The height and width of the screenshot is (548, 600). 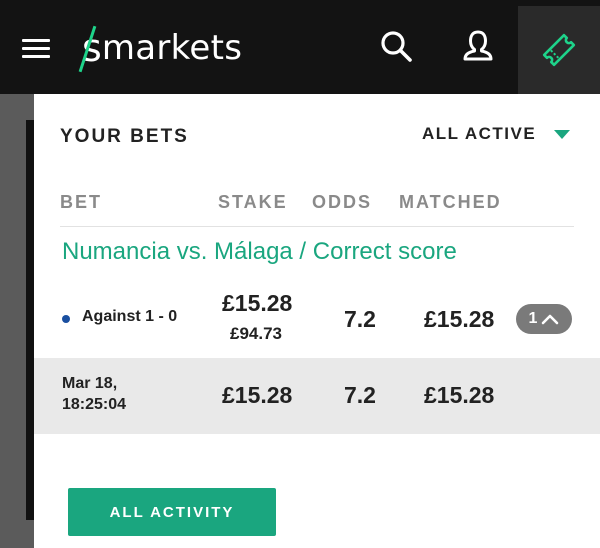 What do you see at coordinates (130, 316) in the screenshot?
I see `bet-selection: Against 1 - 0` at bounding box center [130, 316].